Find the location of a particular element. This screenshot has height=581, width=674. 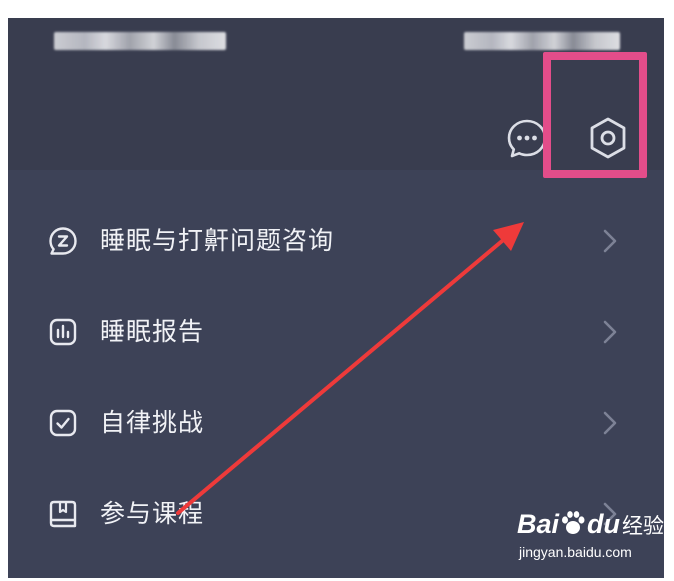

checkbox-icon is located at coordinates (63, 423).